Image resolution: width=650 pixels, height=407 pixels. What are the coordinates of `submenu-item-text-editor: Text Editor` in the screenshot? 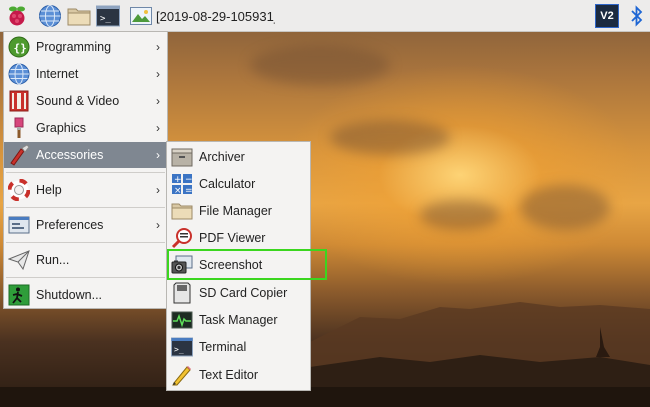 It's located at (238, 374).